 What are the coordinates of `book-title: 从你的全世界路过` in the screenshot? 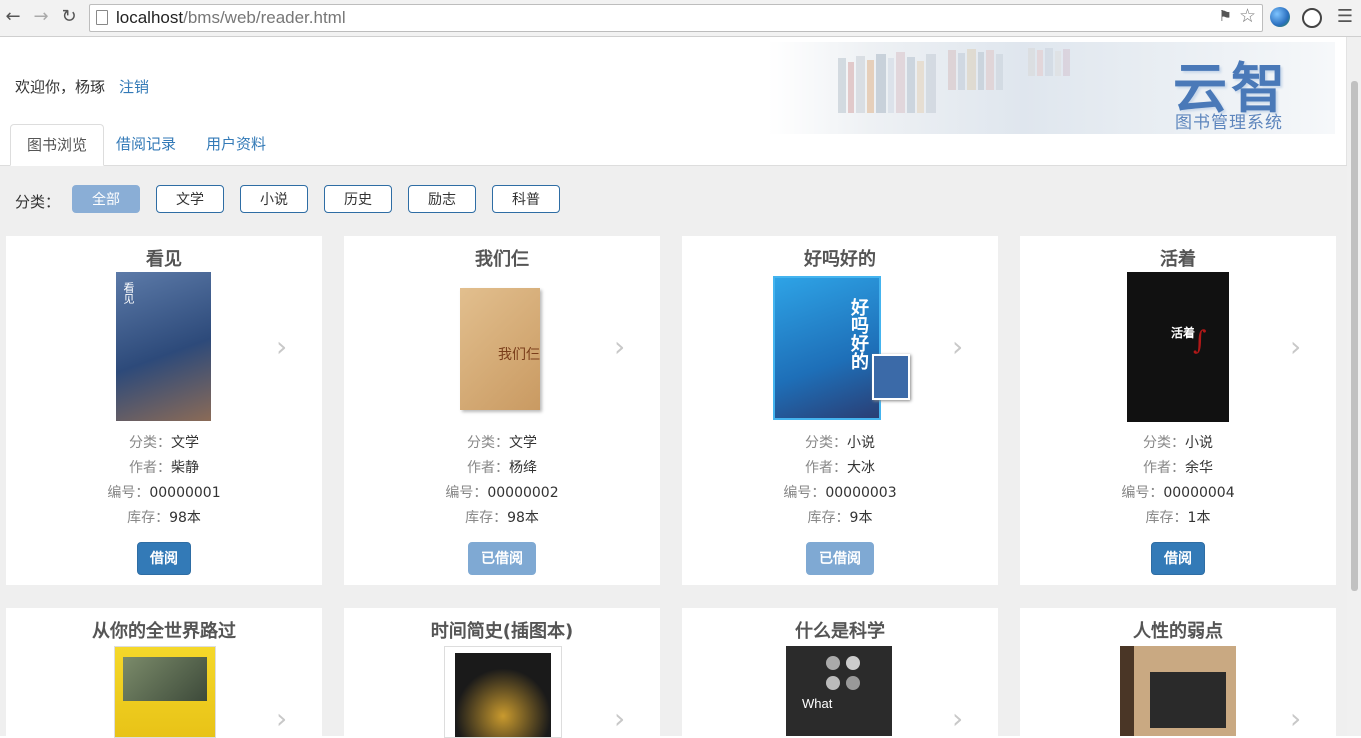 It's located at (164, 630).